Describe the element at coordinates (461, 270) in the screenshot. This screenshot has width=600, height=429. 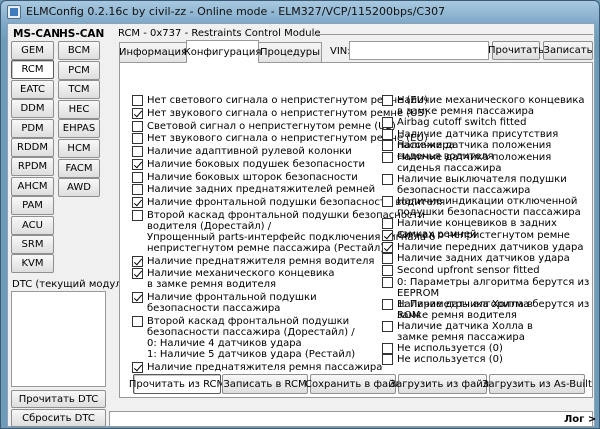
I see `config-option: Second upfront sensor fitted` at that location.